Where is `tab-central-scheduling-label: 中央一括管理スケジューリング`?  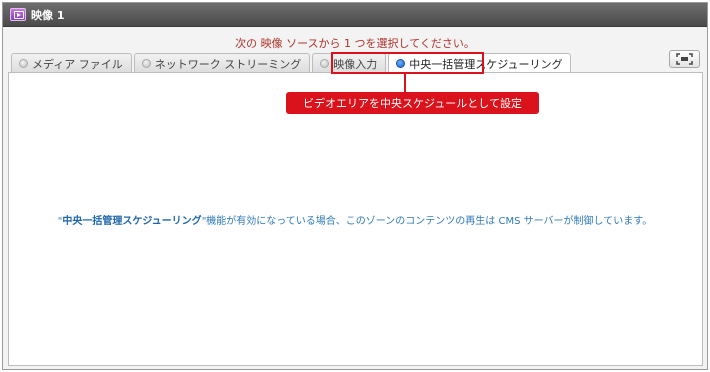
tab-central-scheduling-label: 中央一括管理スケジューリング is located at coordinates (486, 64).